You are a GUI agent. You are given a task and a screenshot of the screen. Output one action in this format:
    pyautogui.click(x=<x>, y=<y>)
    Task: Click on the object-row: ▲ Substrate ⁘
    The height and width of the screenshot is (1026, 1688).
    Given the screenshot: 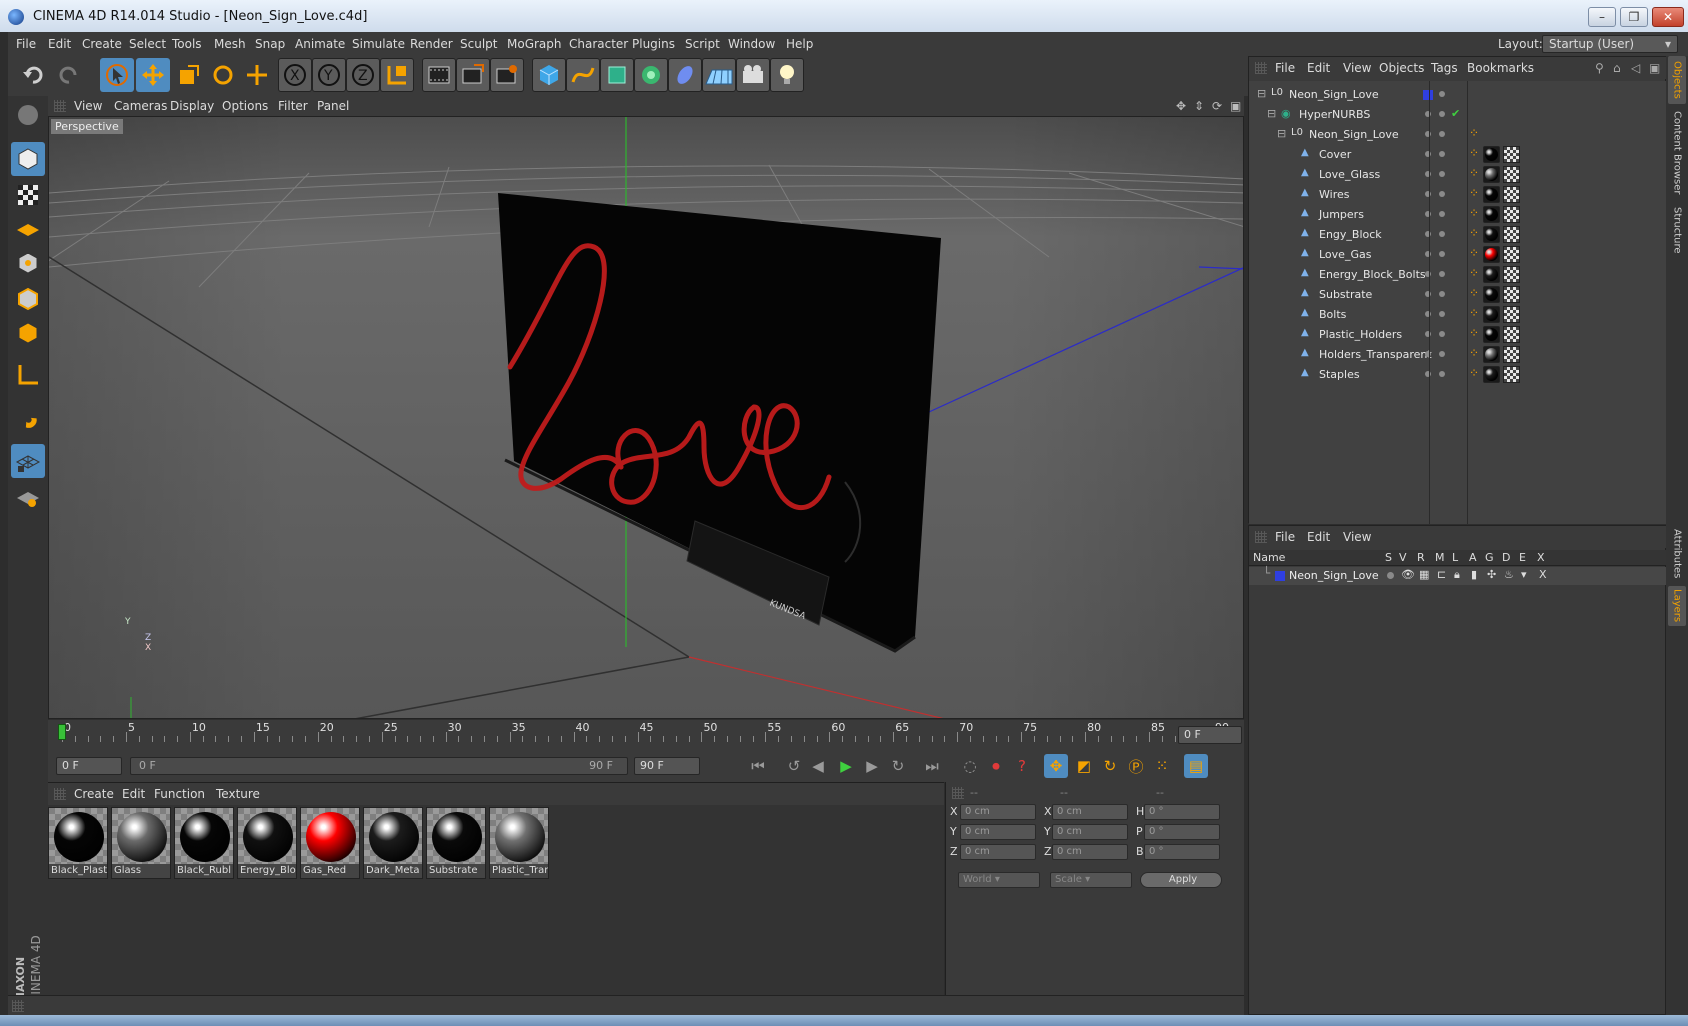 What is the action you would take?
    pyautogui.click(x=1458, y=295)
    